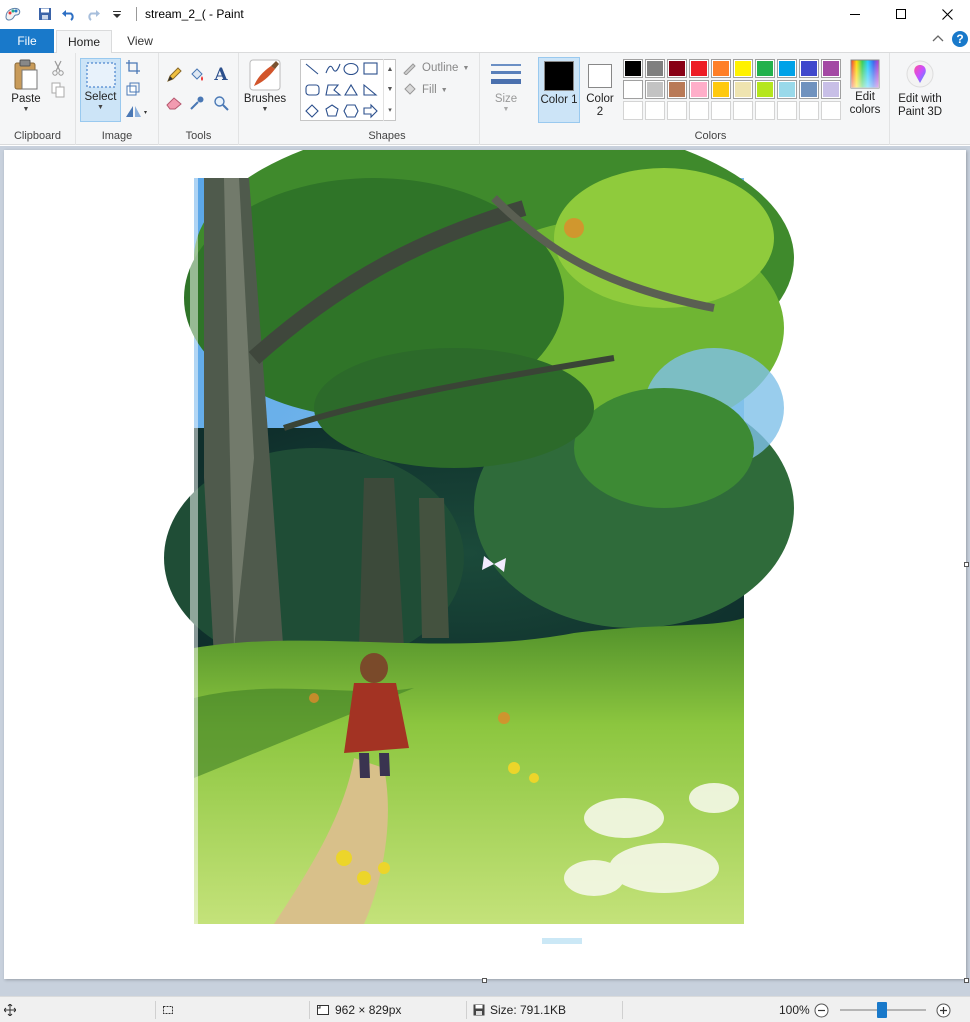  I want to click on edit-colors-button: Edit colors, so click(865, 88).